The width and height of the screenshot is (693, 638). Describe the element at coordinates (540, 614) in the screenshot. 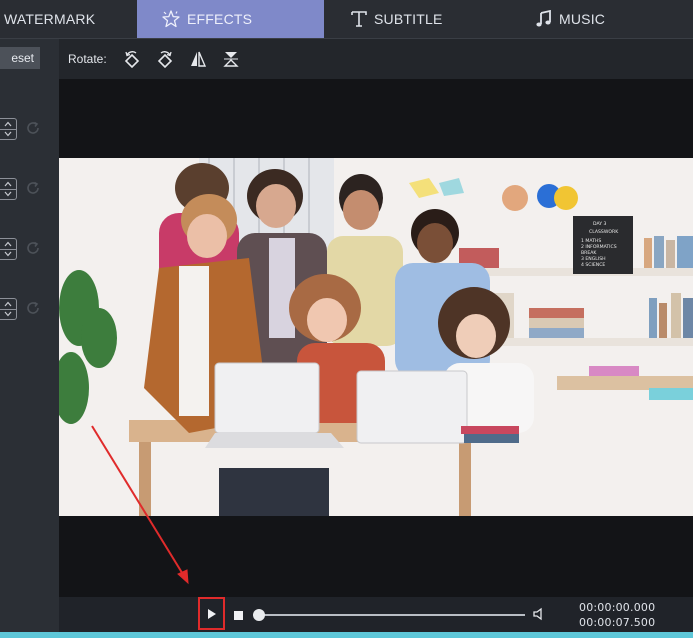

I see `volume-icon` at that location.